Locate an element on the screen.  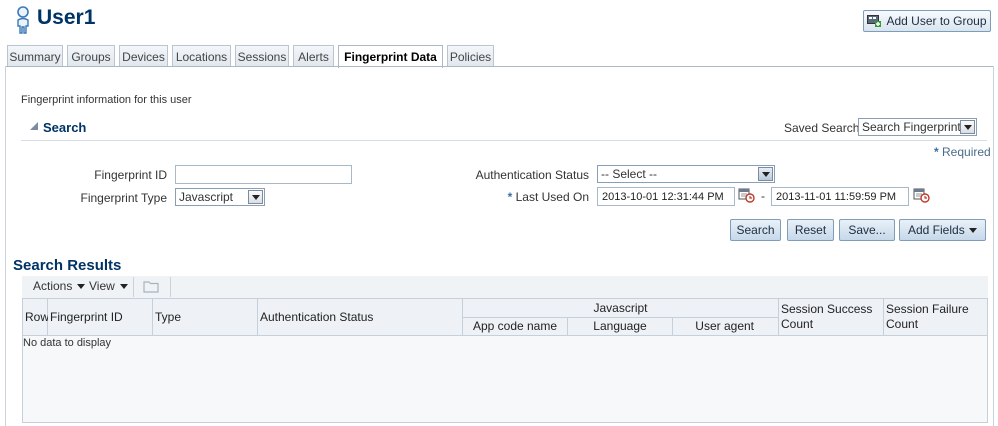
column-header-language: Language is located at coordinates (620, 326).